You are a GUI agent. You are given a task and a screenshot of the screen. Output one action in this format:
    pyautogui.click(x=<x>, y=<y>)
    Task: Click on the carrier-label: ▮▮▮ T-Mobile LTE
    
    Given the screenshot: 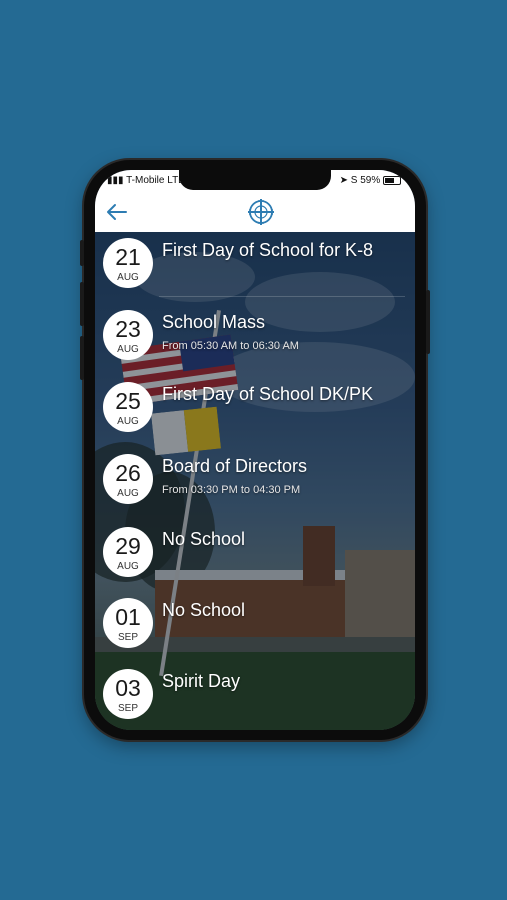 What is the action you would take?
    pyautogui.click(x=146, y=180)
    